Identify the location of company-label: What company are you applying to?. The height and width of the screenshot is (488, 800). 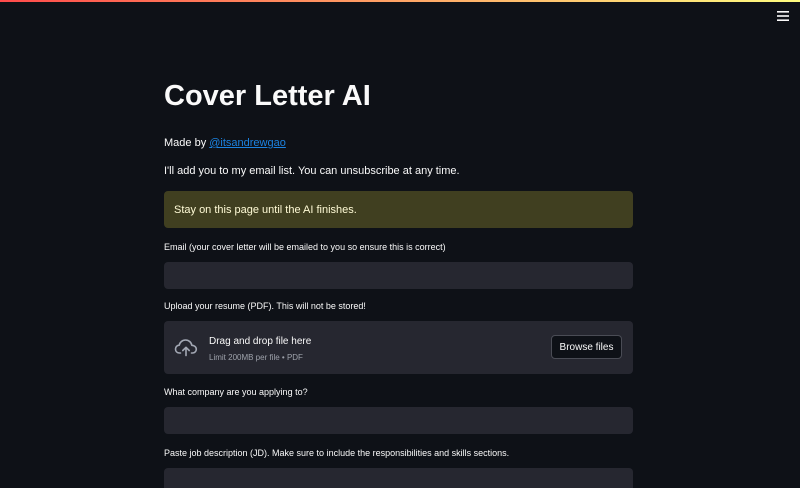
(236, 392).